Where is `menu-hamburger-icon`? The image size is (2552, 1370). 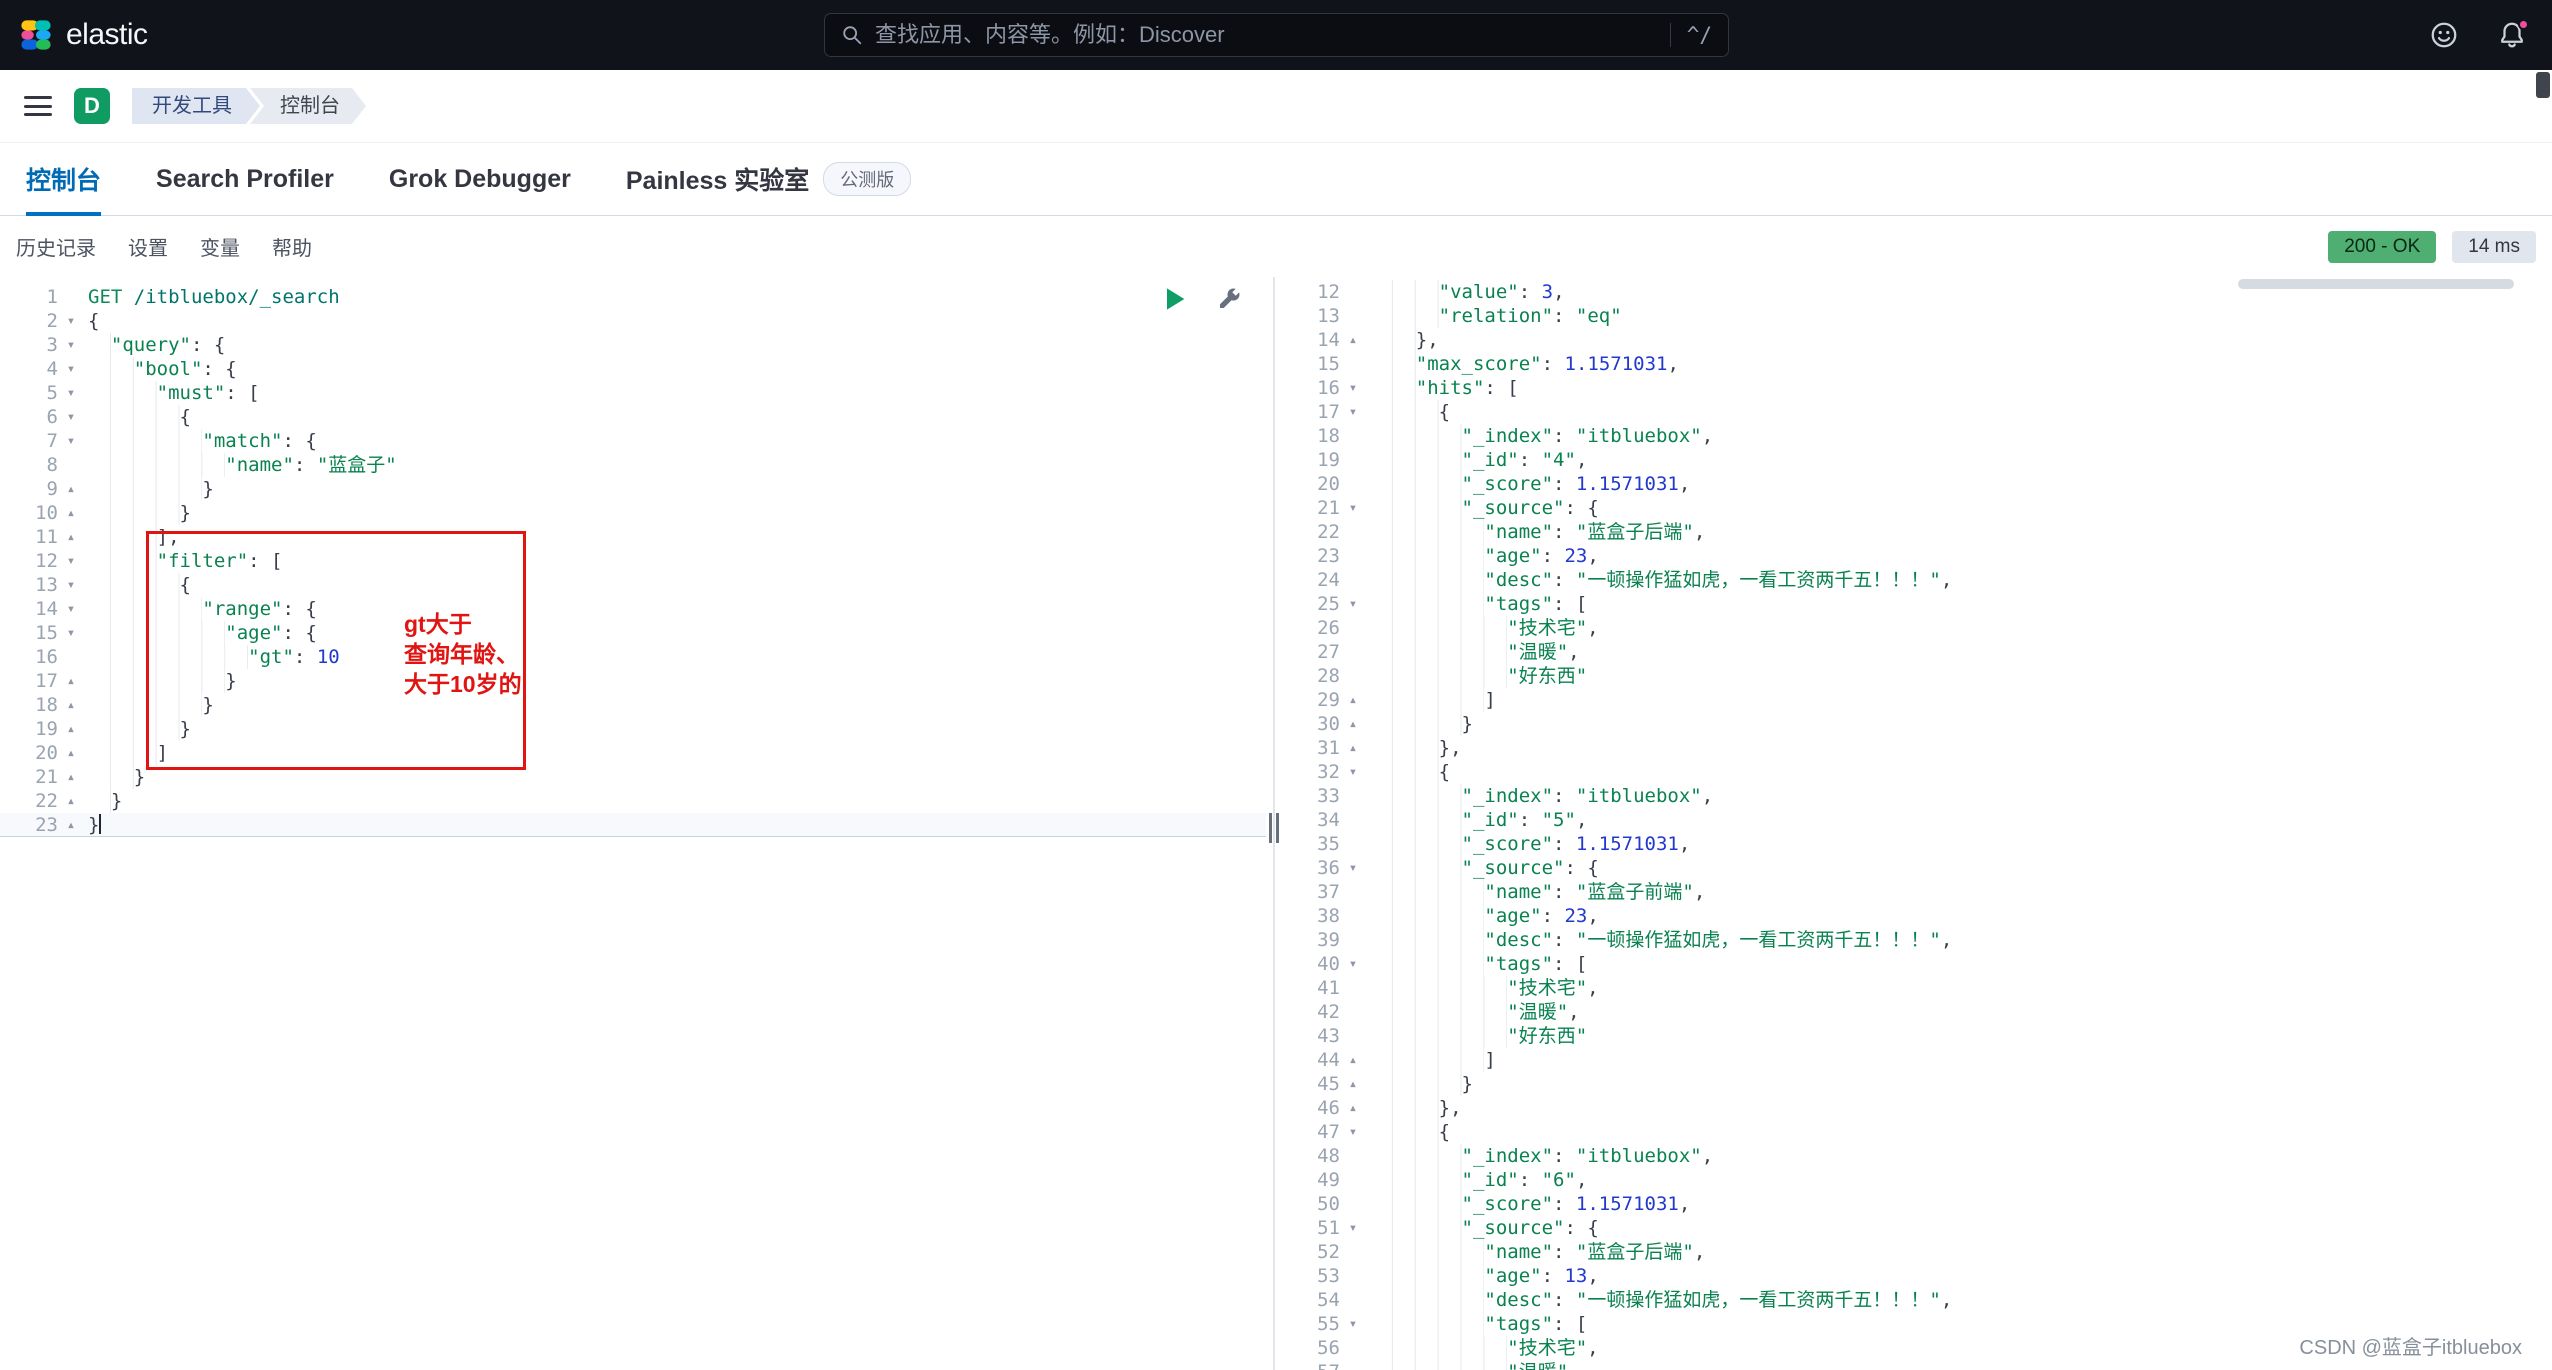
menu-hamburger-icon is located at coordinates (38, 106).